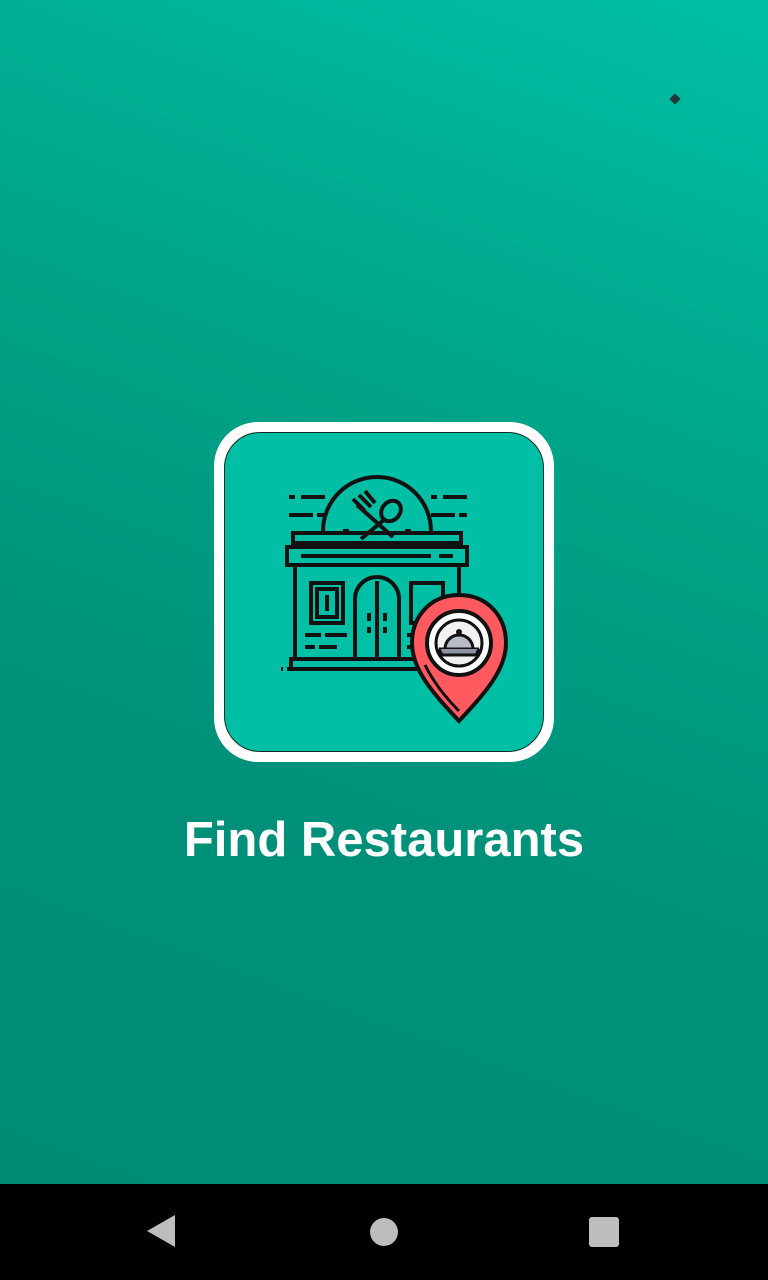 The height and width of the screenshot is (1280, 768). I want to click on app-title: Find Restaurants, so click(384, 840).